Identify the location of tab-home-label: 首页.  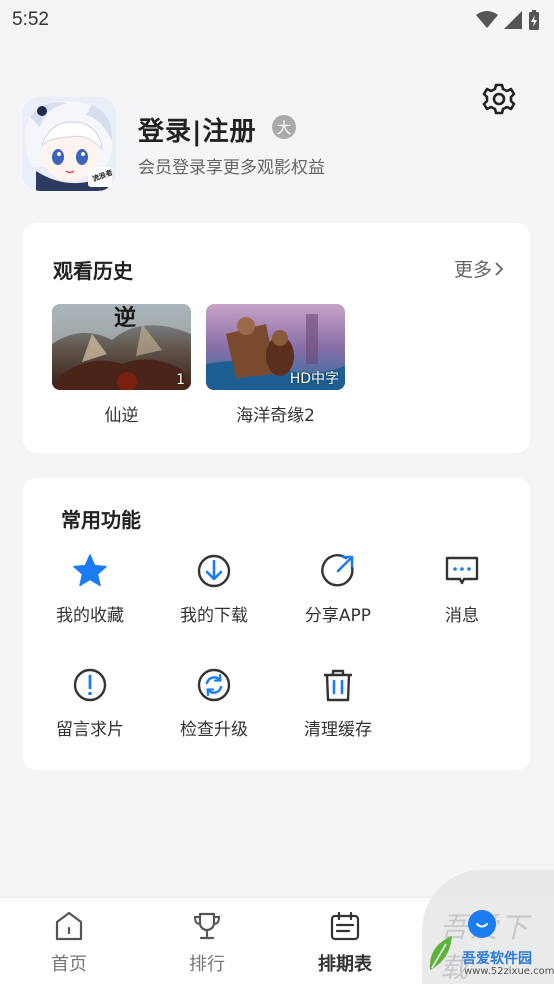
(69, 964).